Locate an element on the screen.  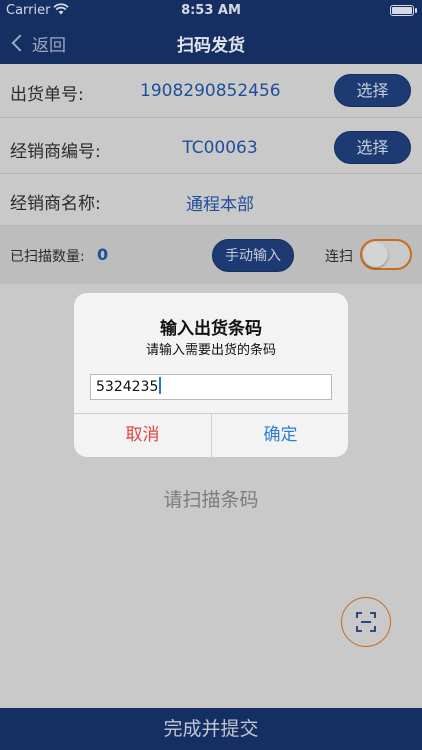
scan-button is located at coordinates (366, 622).